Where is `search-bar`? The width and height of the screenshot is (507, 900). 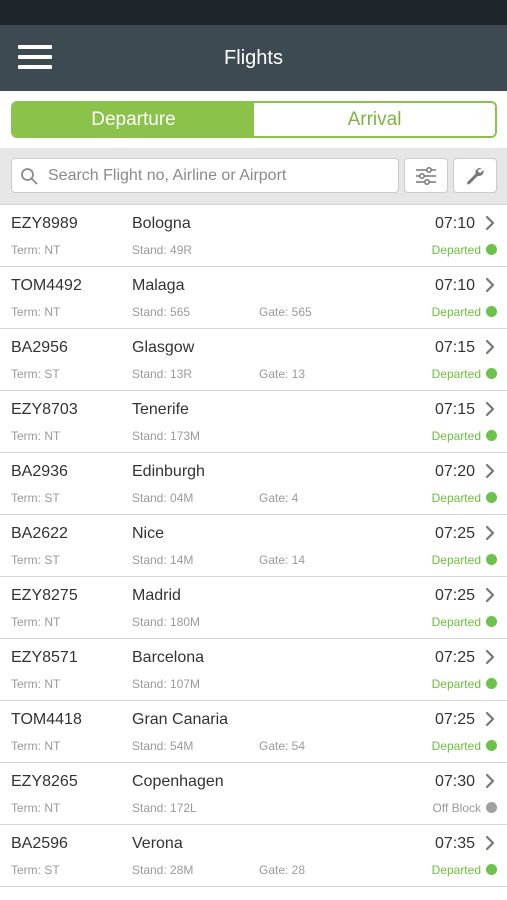
search-bar is located at coordinates (253, 176).